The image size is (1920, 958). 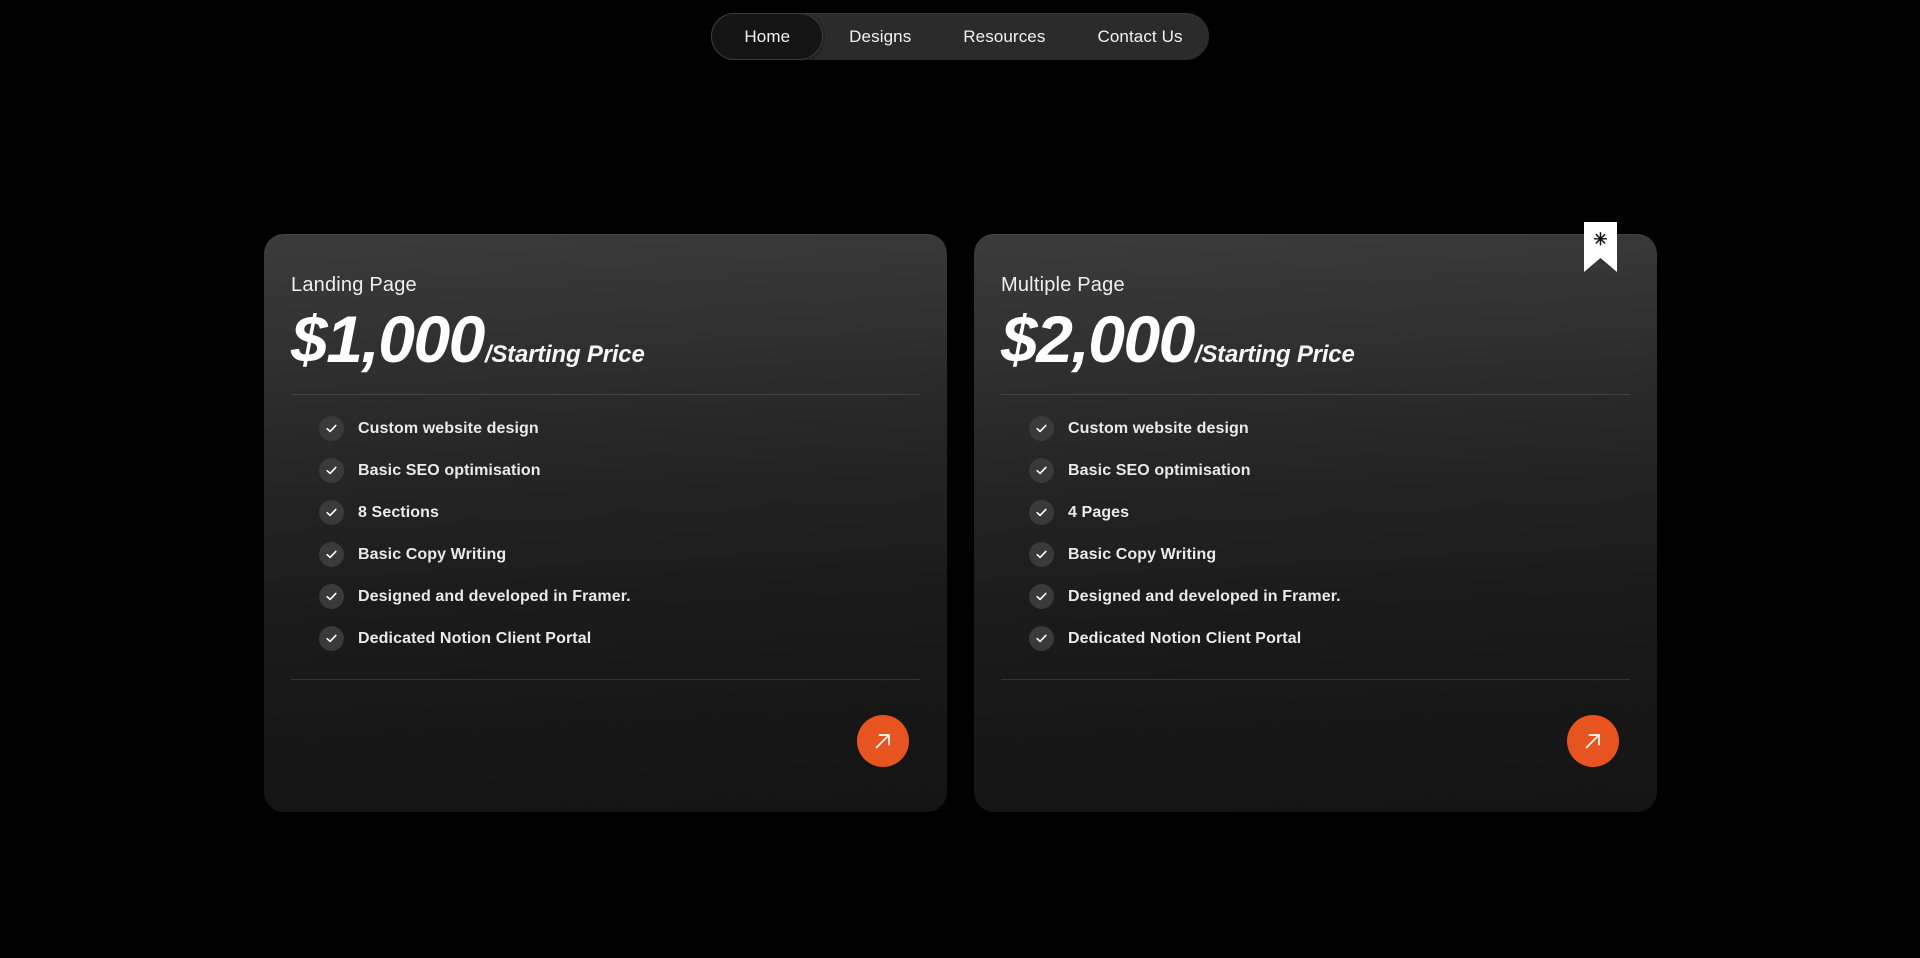 What do you see at coordinates (475, 512) in the screenshot?
I see `feature-item: 8 Sections` at bounding box center [475, 512].